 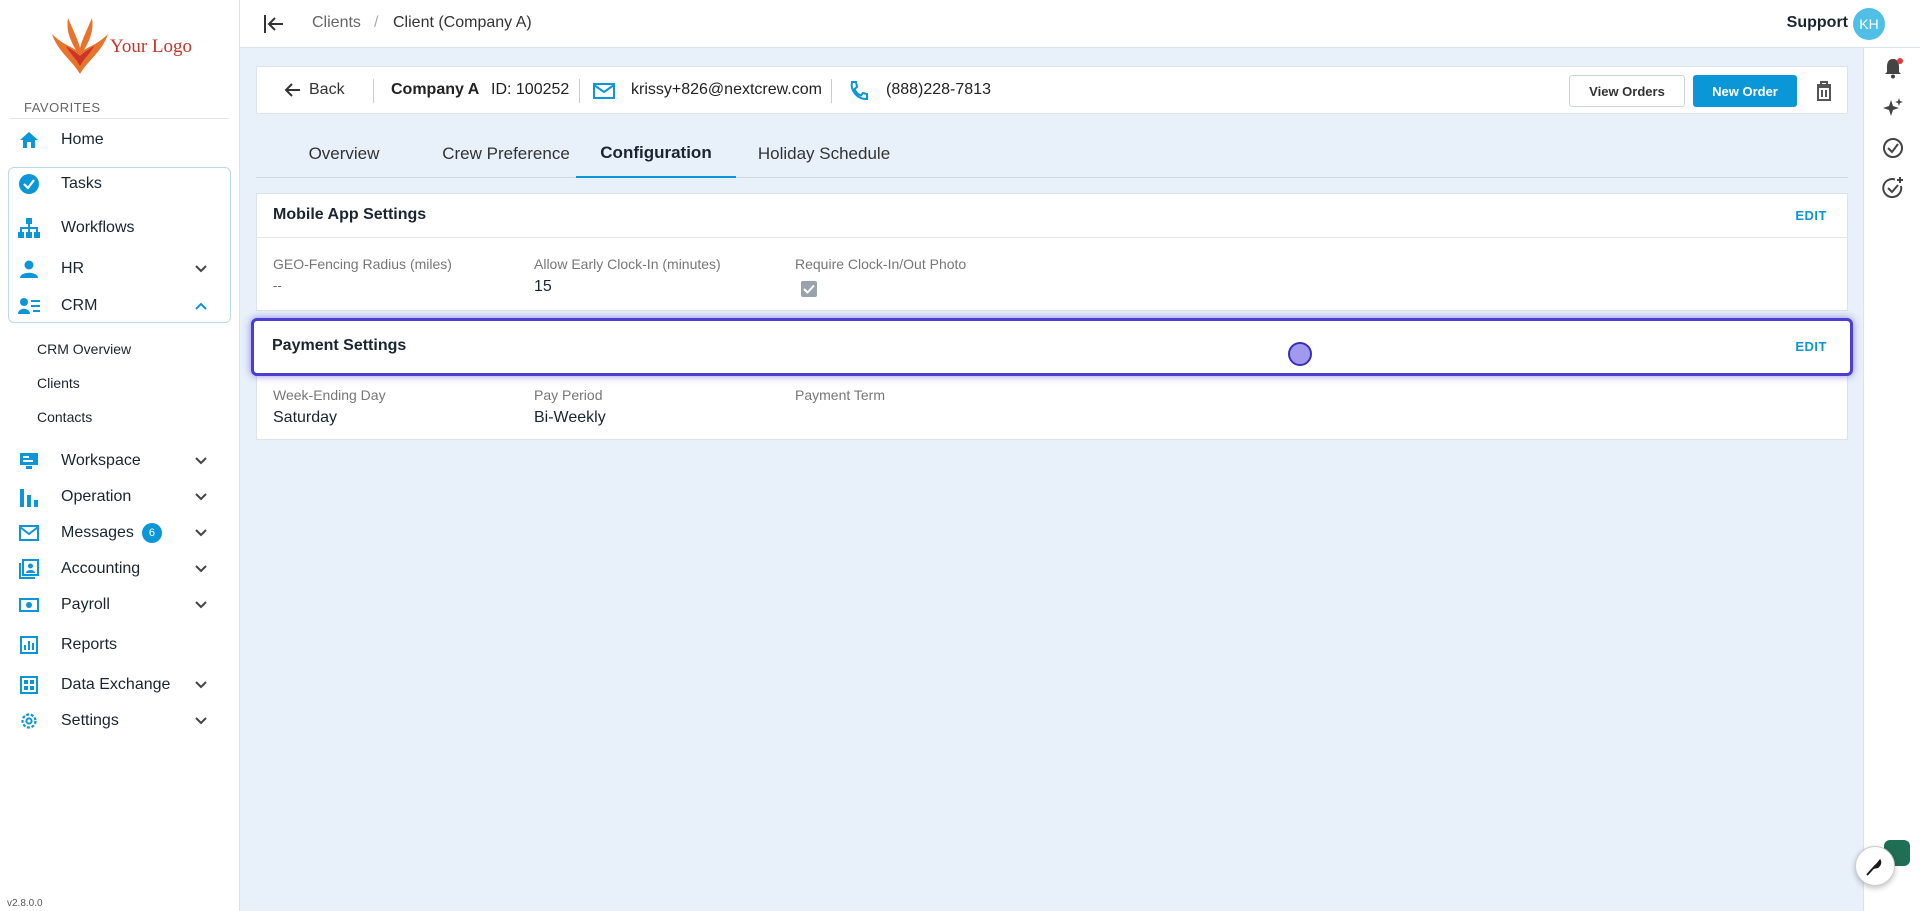 I want to click on sidebar-item-workspace: Workspace, so click(x=120, y=461).